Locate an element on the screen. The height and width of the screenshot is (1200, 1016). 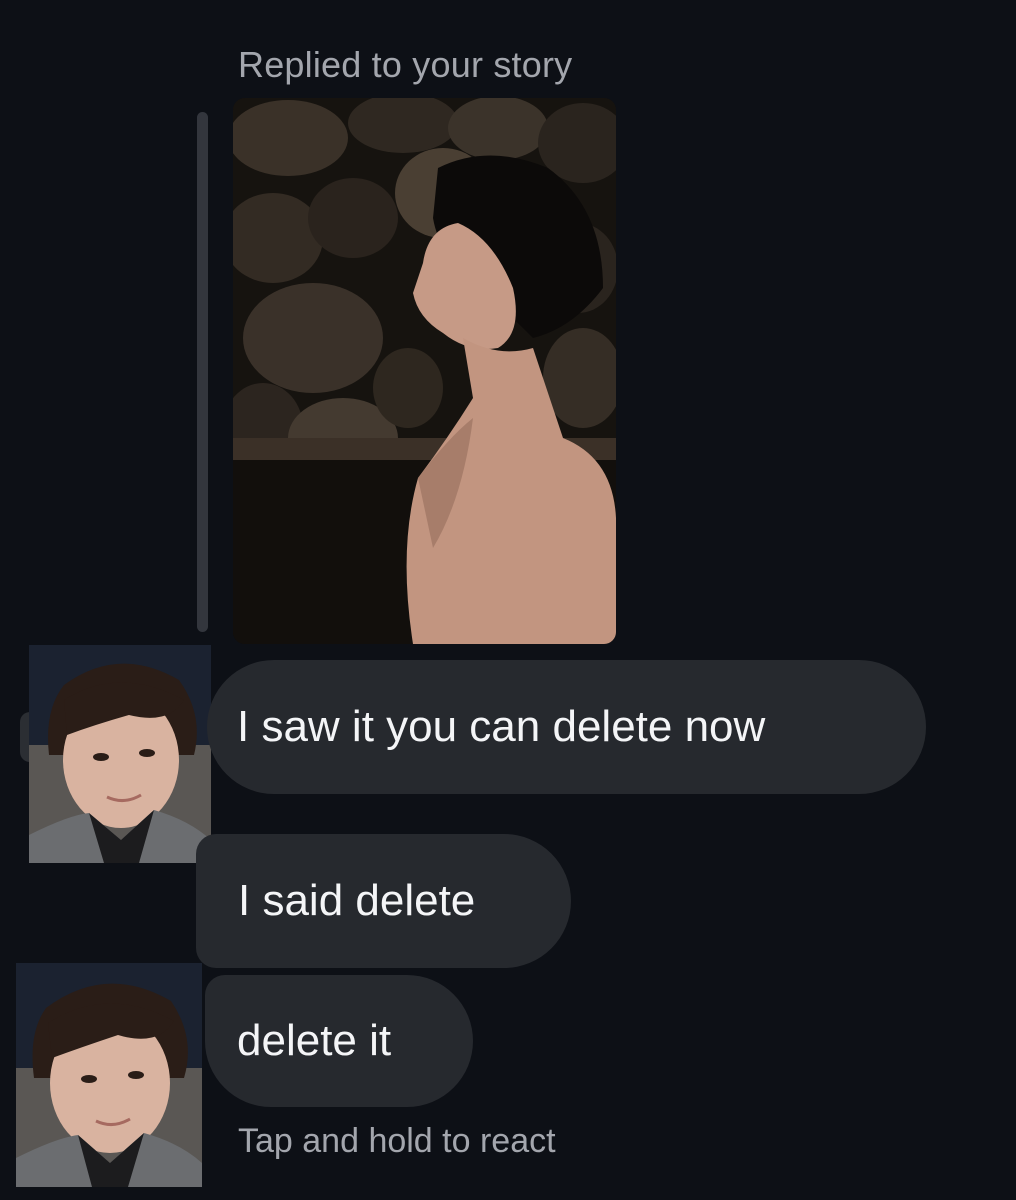
message-bubble: I saw it you can delete now is located at coordinates (566, 727).